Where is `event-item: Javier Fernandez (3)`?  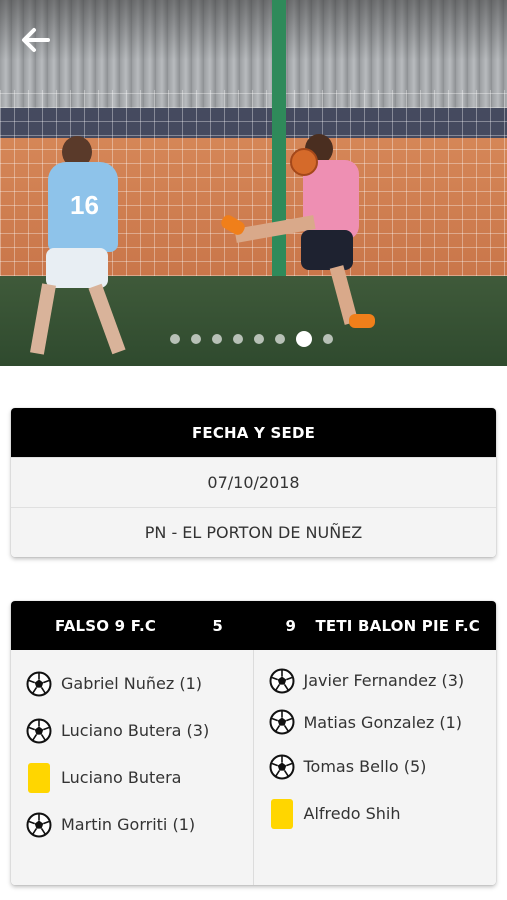
event-item: Javier Fernandez (3) is located at coordinates (375, 681).